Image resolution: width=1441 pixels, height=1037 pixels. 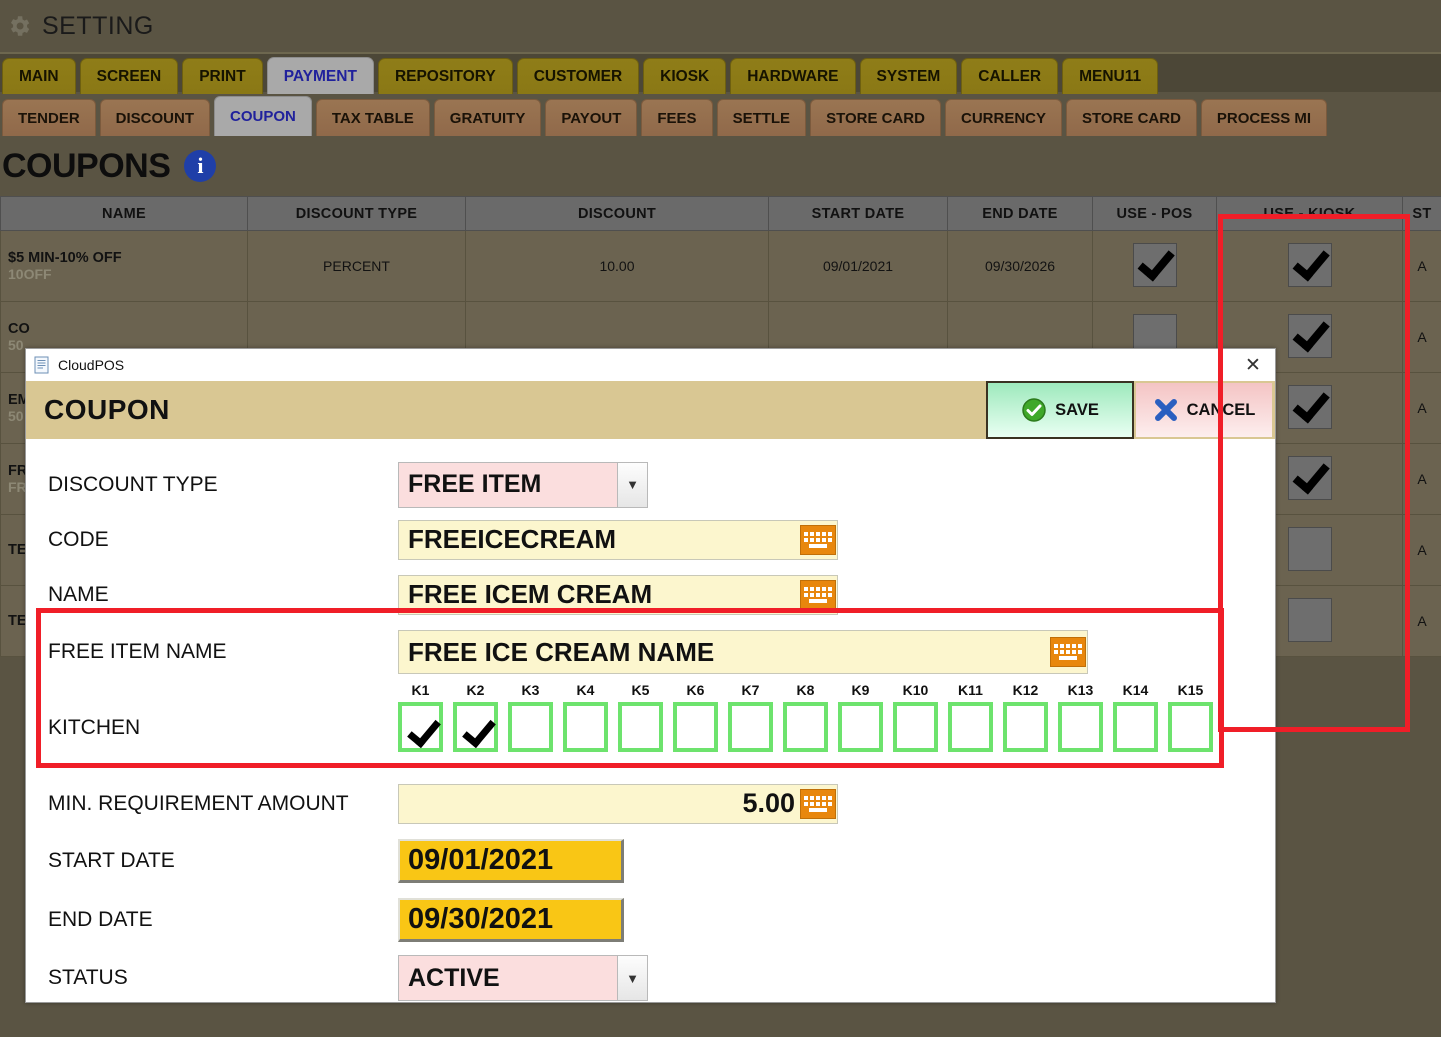 What do you see at coordinates (420, 727) in the screenshot?
I see `kitchen-checkbox-k1` at bounding box center [420, 727].